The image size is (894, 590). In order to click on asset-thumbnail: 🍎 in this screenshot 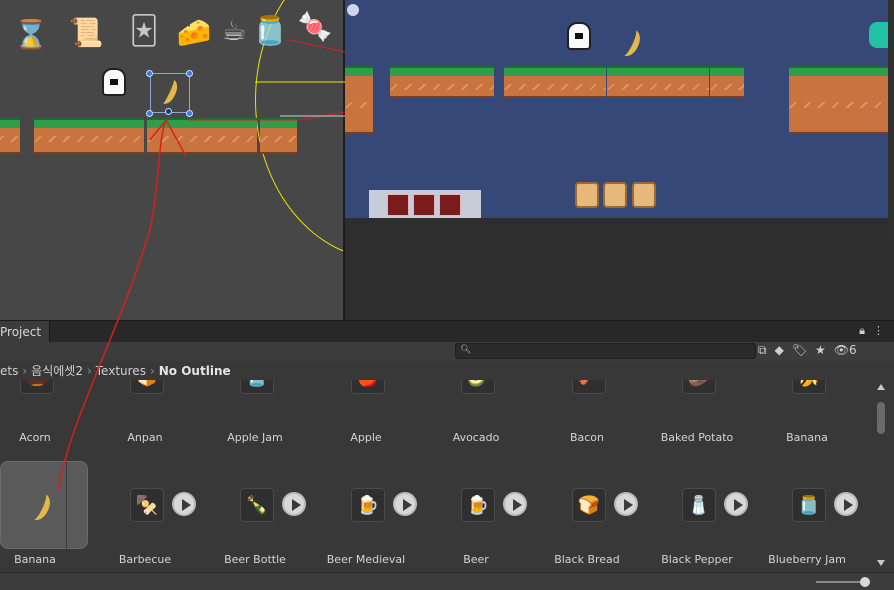, I will do `click(368, 387)`.